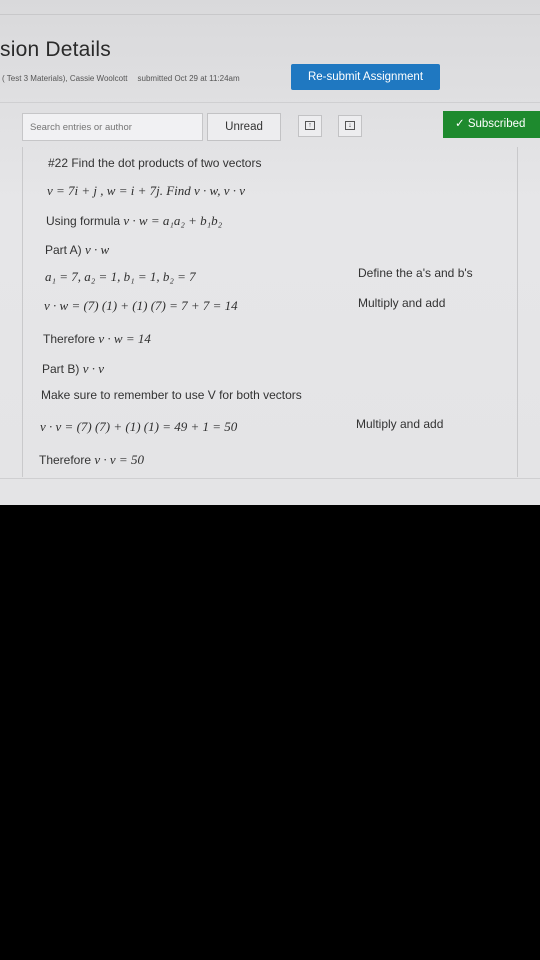 The image size is (540, 960). What do you see at coordinates (415, 273) in the screenshot?
I see `define-note: Define the a's and b's` at bounding box center [415, 273].